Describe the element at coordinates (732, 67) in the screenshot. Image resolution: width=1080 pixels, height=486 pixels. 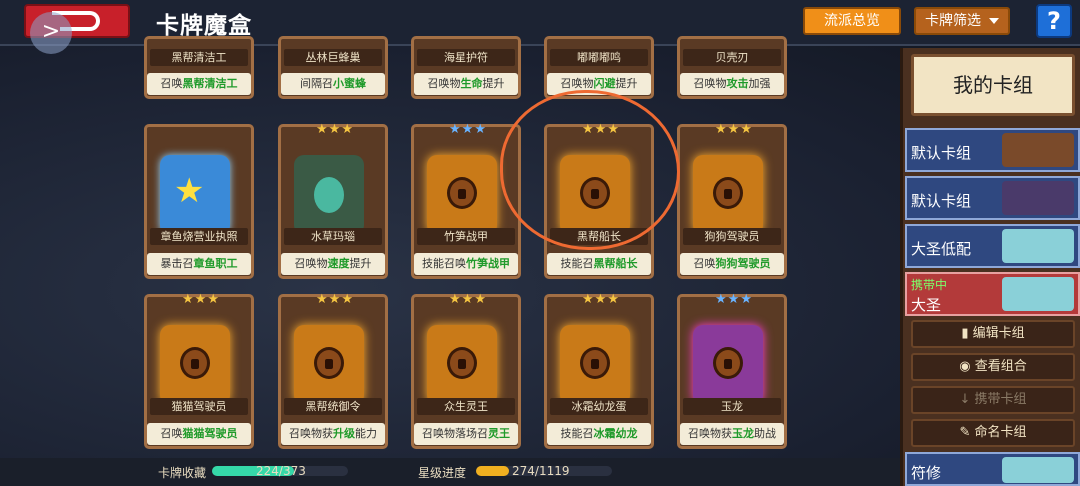
I see `card: 贝壳刃召唤物攻击加强` at that location.